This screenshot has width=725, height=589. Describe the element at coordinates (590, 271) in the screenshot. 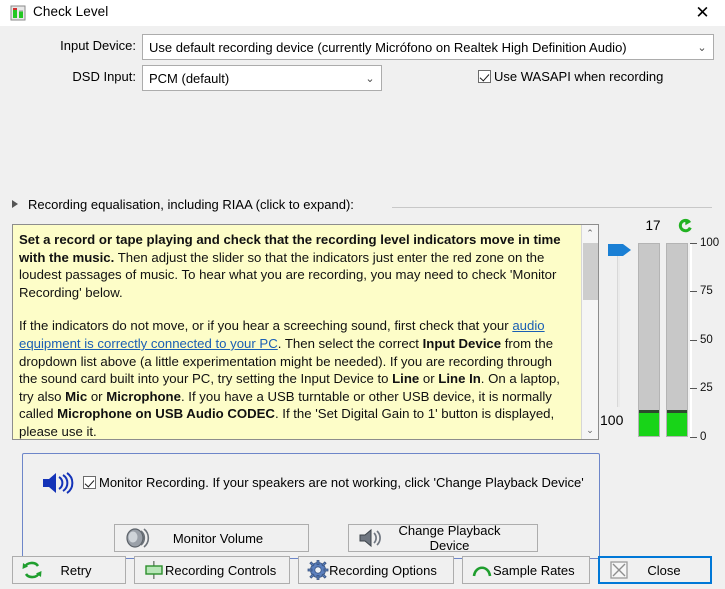

I see `scrollbar-thumb` at that location.